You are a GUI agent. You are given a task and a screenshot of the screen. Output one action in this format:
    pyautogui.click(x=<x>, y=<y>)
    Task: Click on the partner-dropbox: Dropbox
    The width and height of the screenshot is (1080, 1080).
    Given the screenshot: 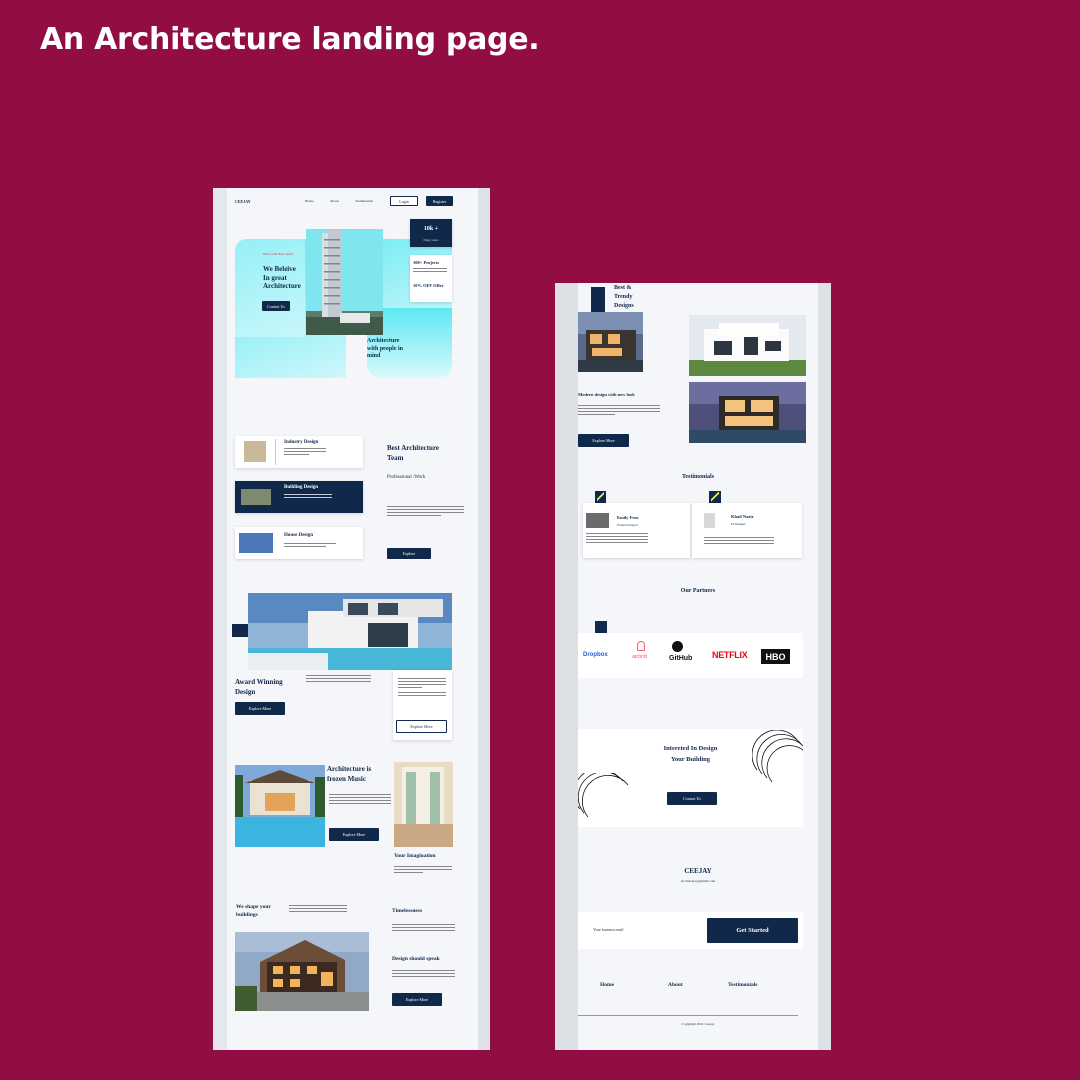 What is the action you would take?
    pyautogui.click(x=595, y=655)
    